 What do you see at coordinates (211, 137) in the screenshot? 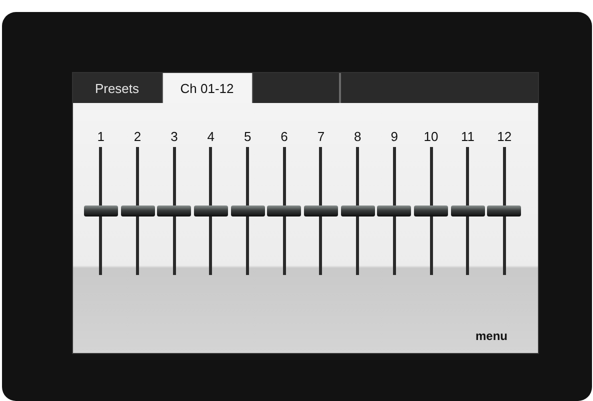
I see `channel-number: 4` at bounding box center [211, 137].